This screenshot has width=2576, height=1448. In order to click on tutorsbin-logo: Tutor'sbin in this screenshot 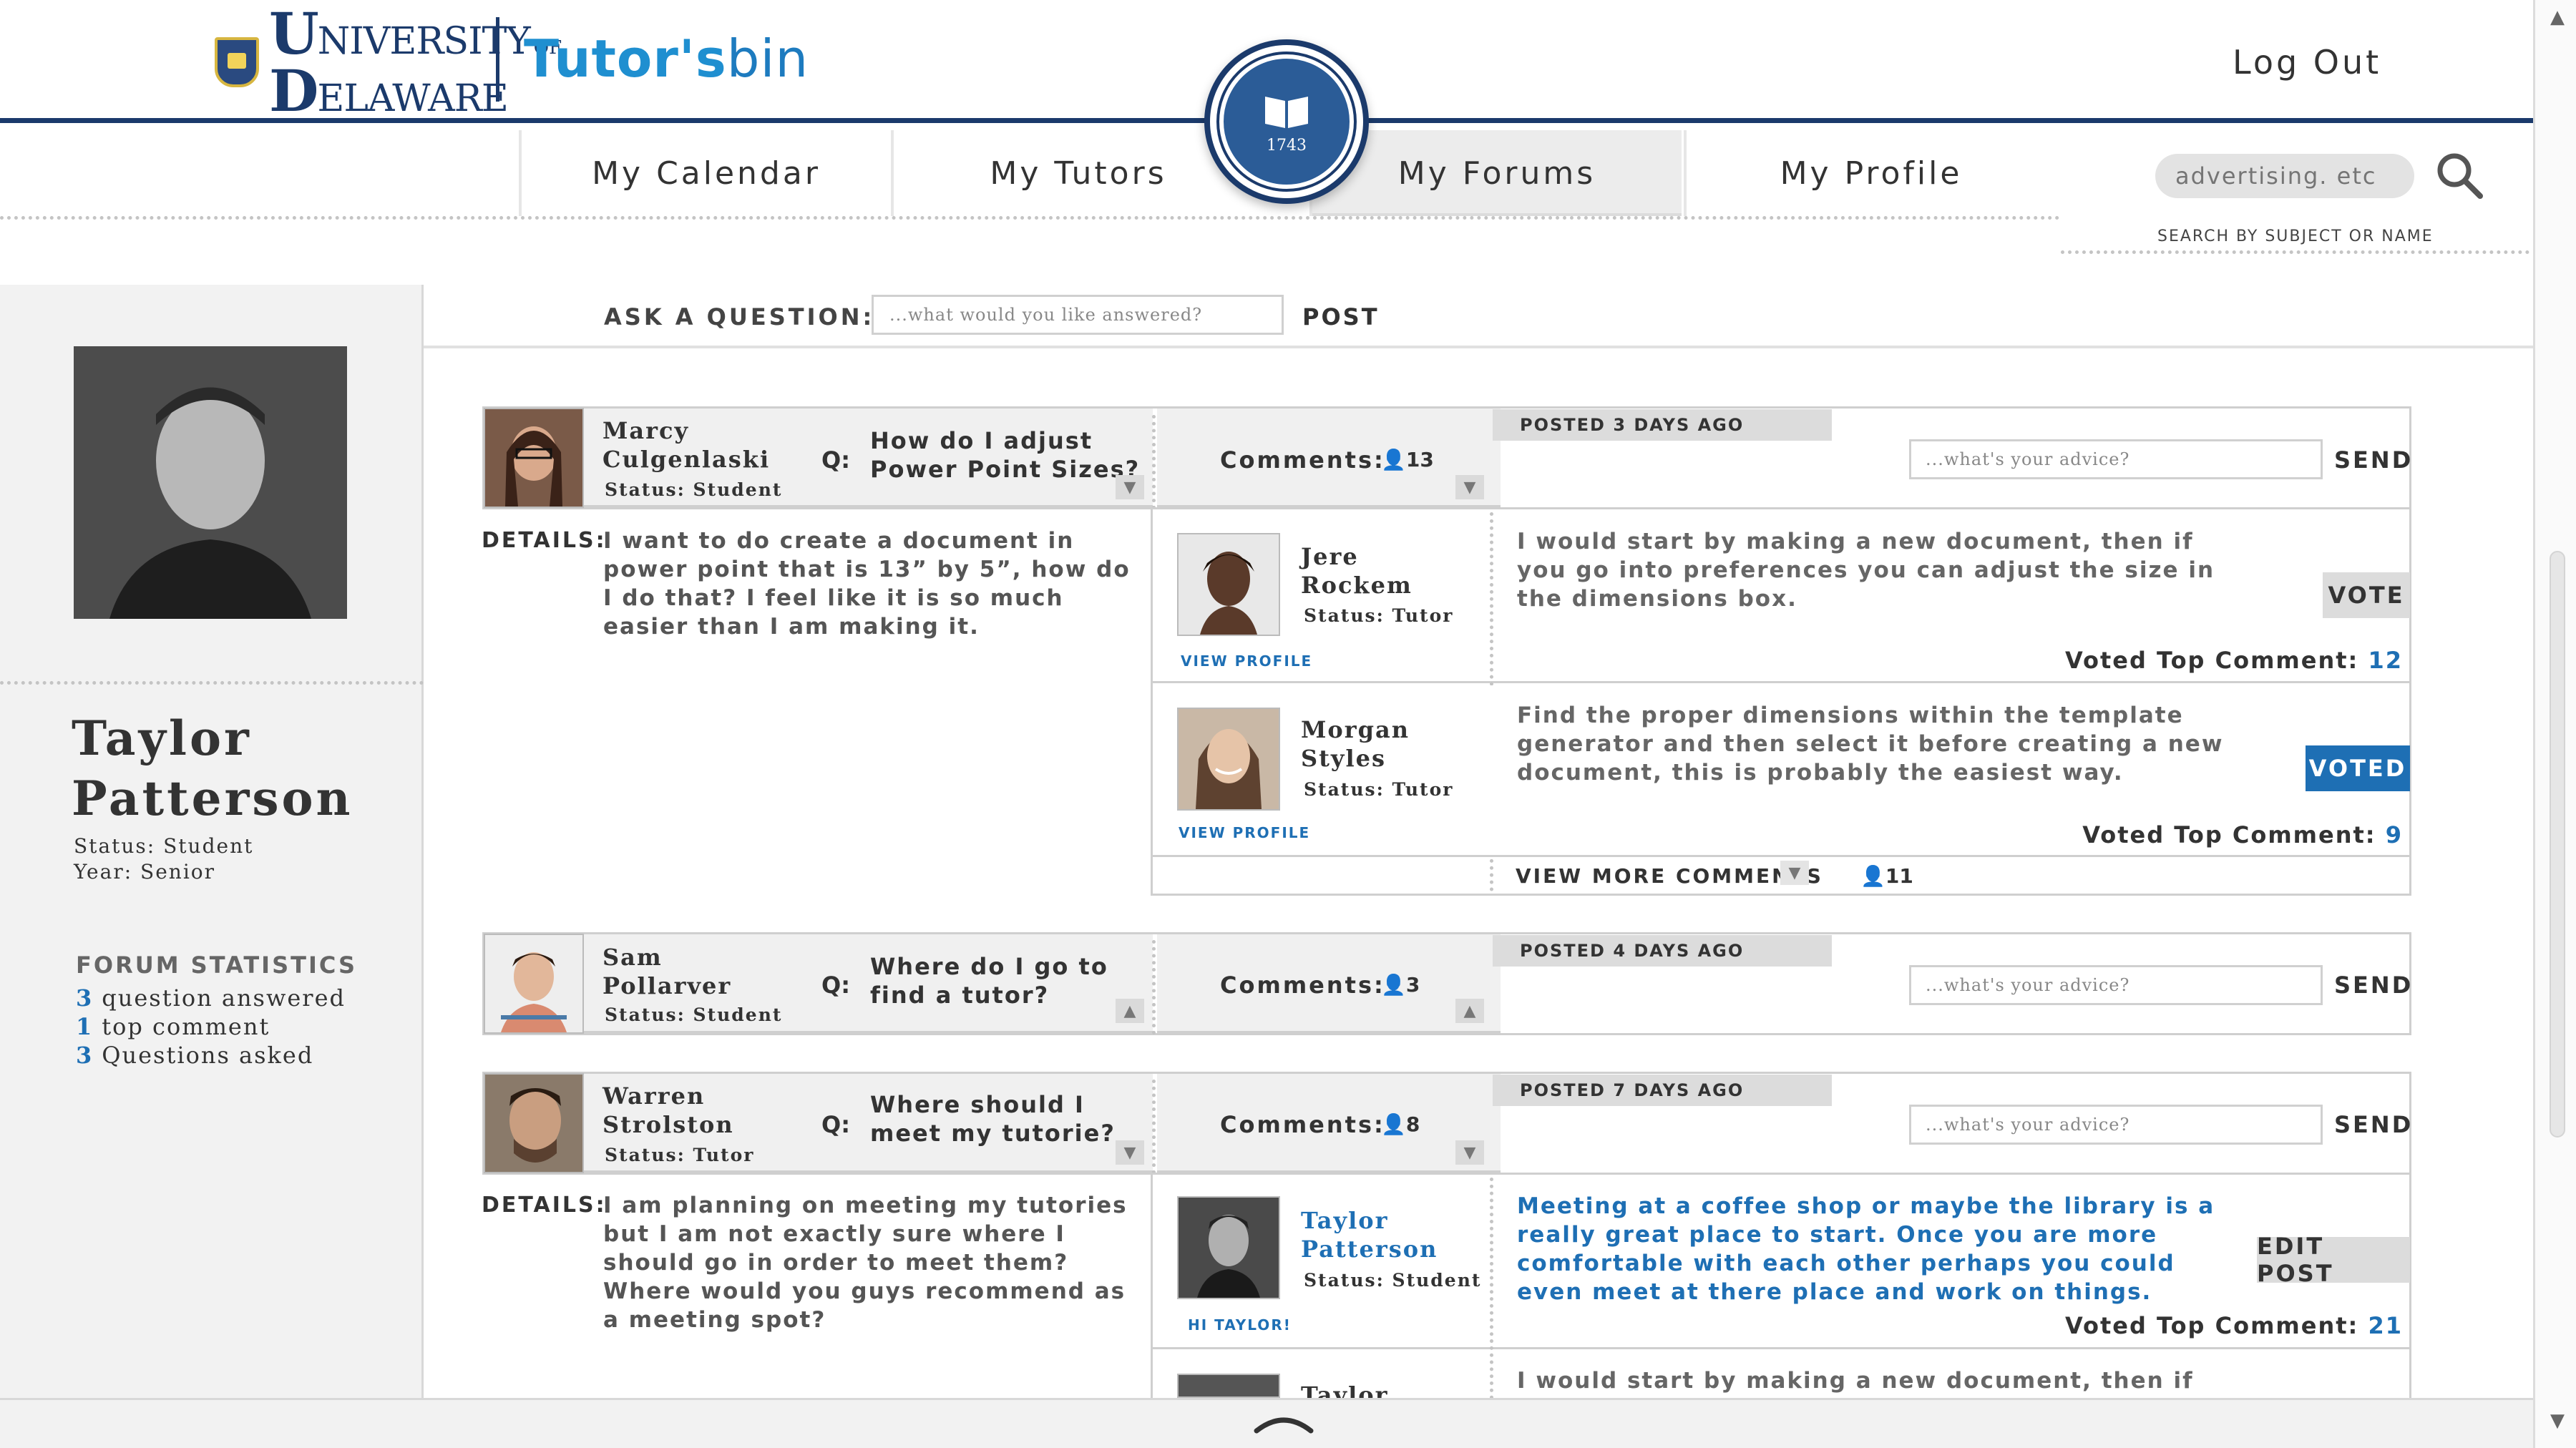, I will do `click(666, 59)`.